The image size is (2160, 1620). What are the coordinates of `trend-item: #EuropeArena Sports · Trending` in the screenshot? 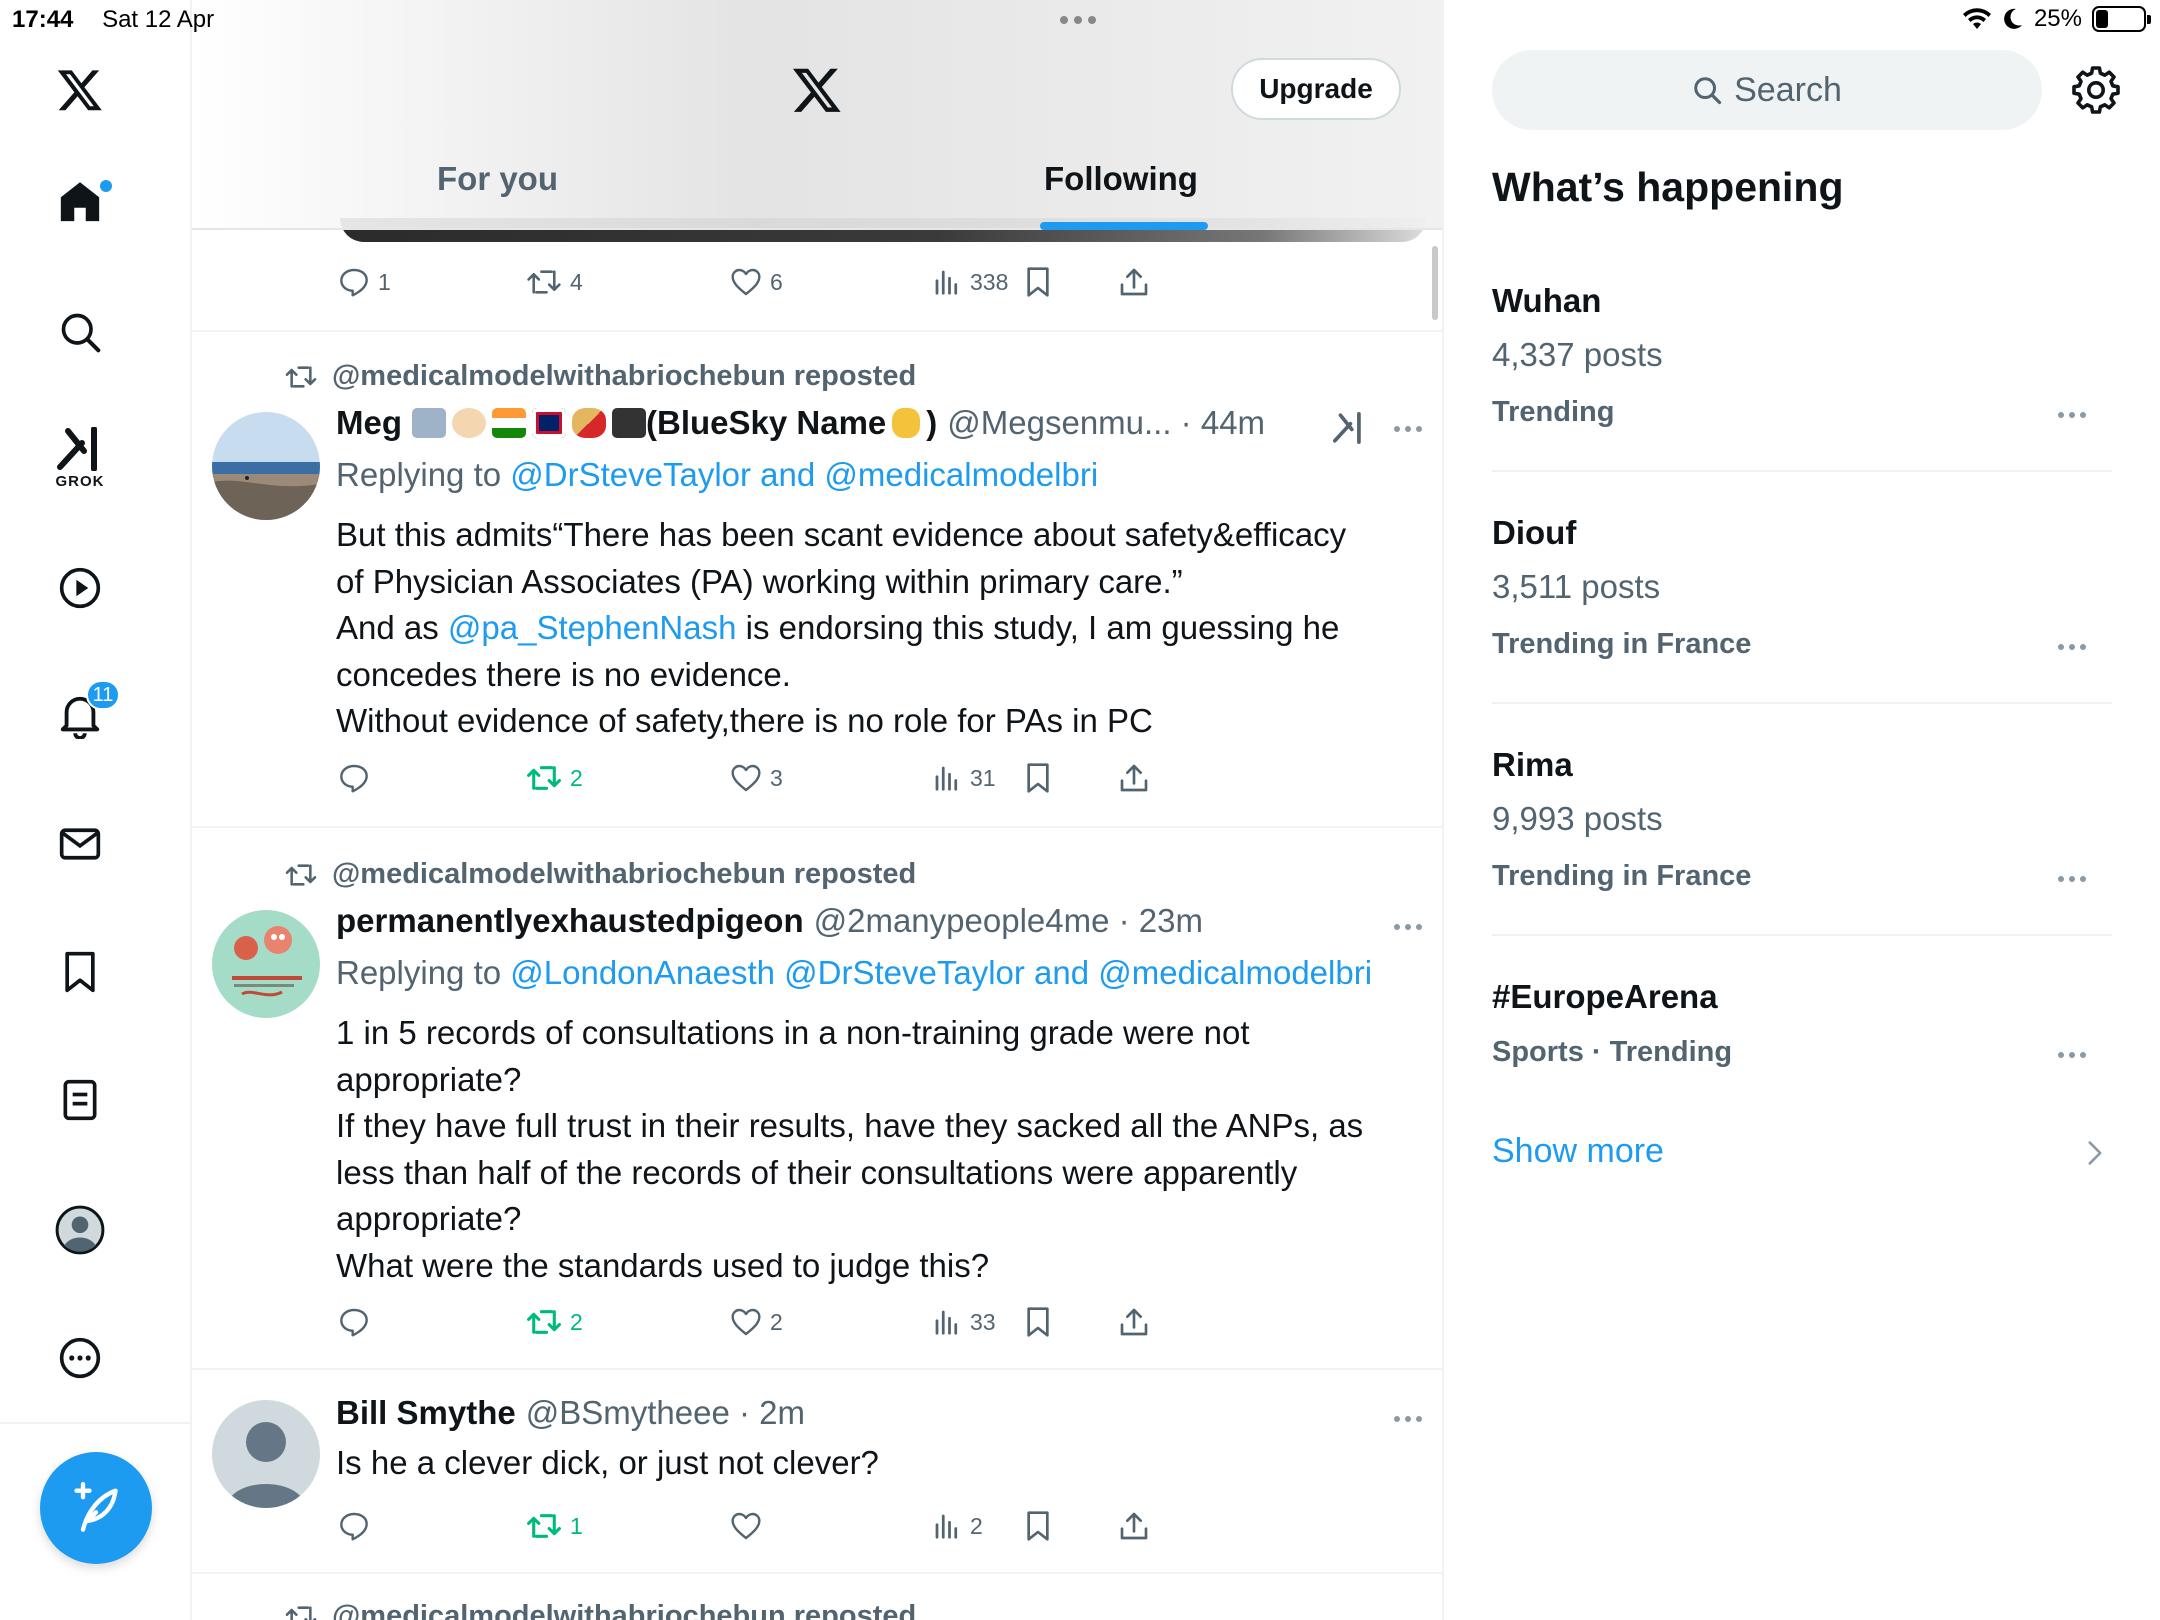 It's located at (1802, 1033).